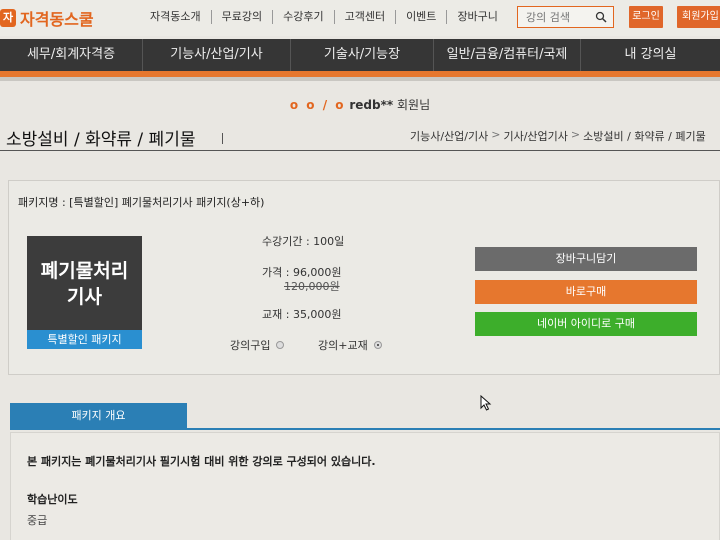 This screenshot has height=540, width=720. I want to click on search-box, so click(565, 17).